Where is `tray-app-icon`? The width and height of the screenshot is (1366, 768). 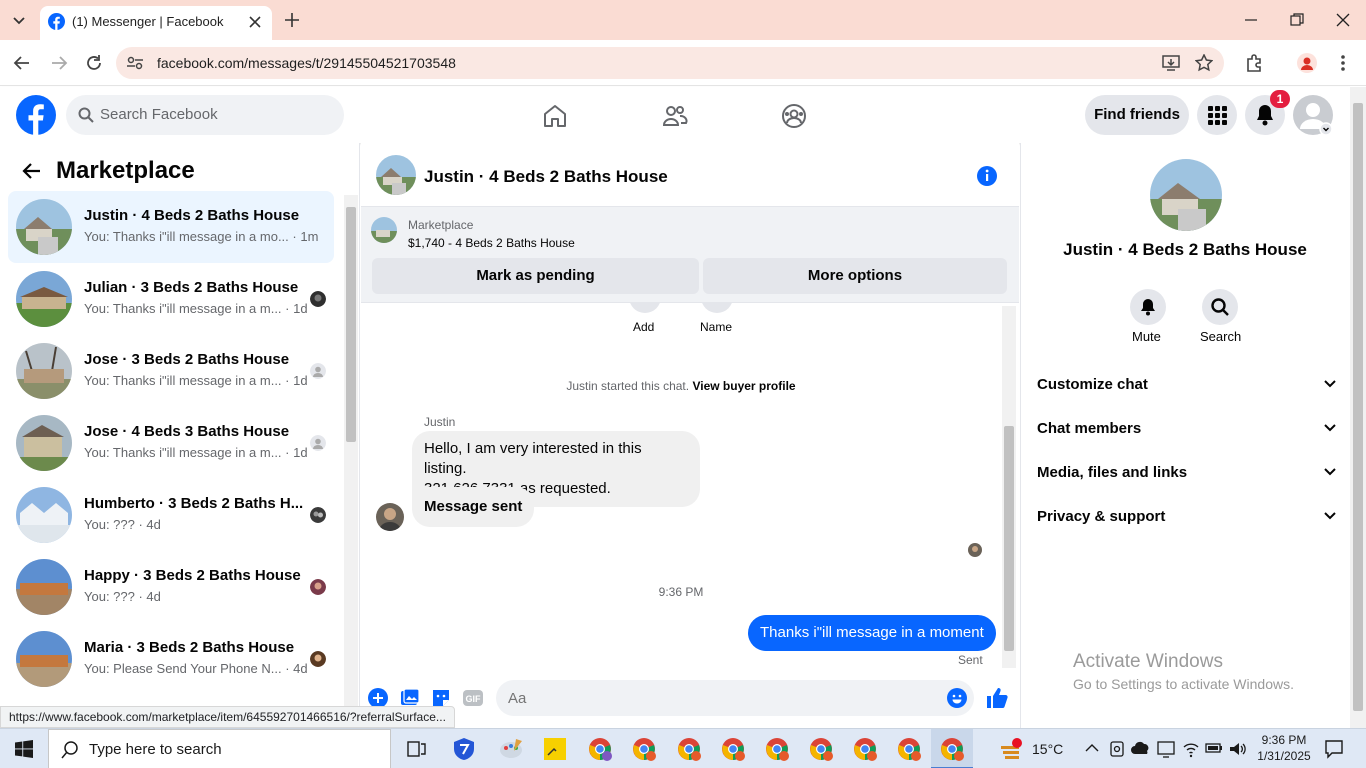
tray-app-icon is located at coordinates (1117, 749).